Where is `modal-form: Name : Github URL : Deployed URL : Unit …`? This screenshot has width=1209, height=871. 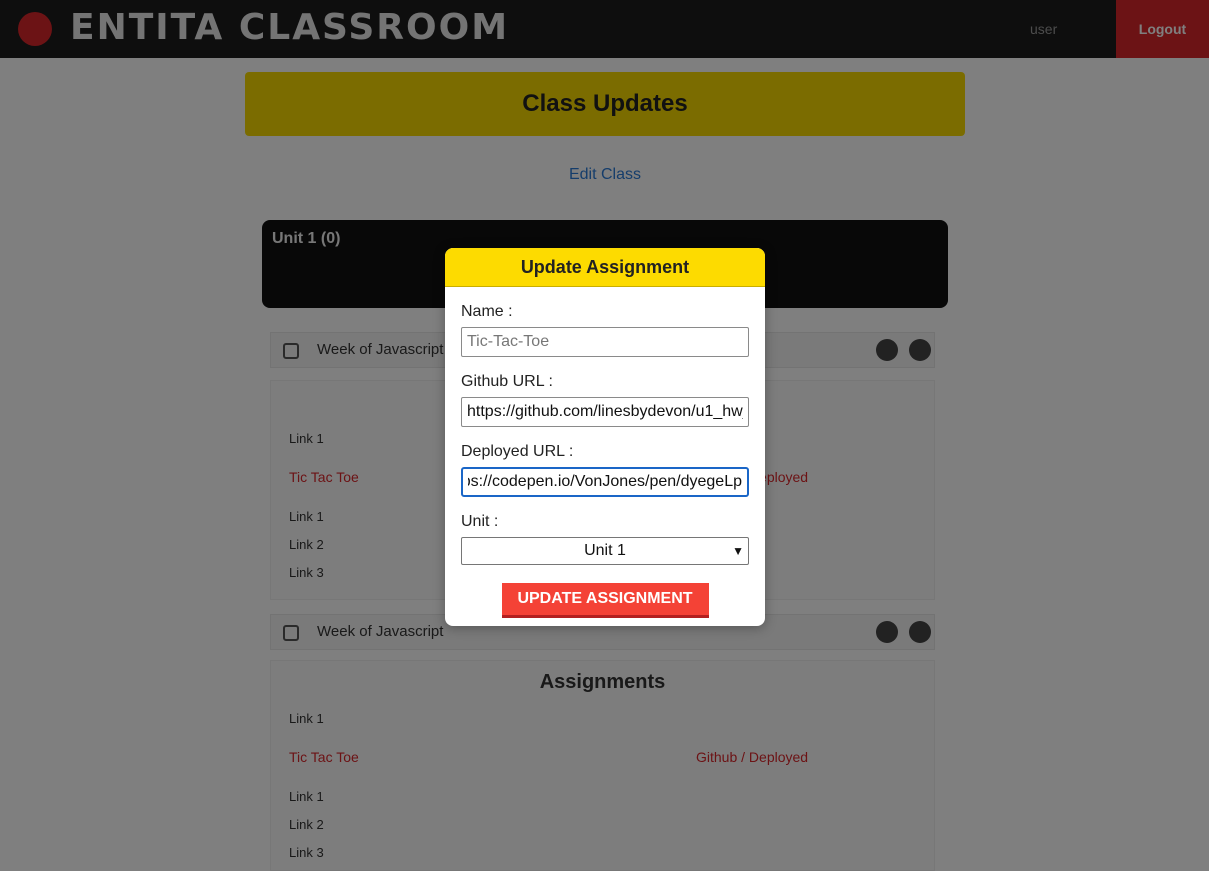
modal-form: Name : Github URL : Deployed URL : Unit … is located at coordinates (605, 460).